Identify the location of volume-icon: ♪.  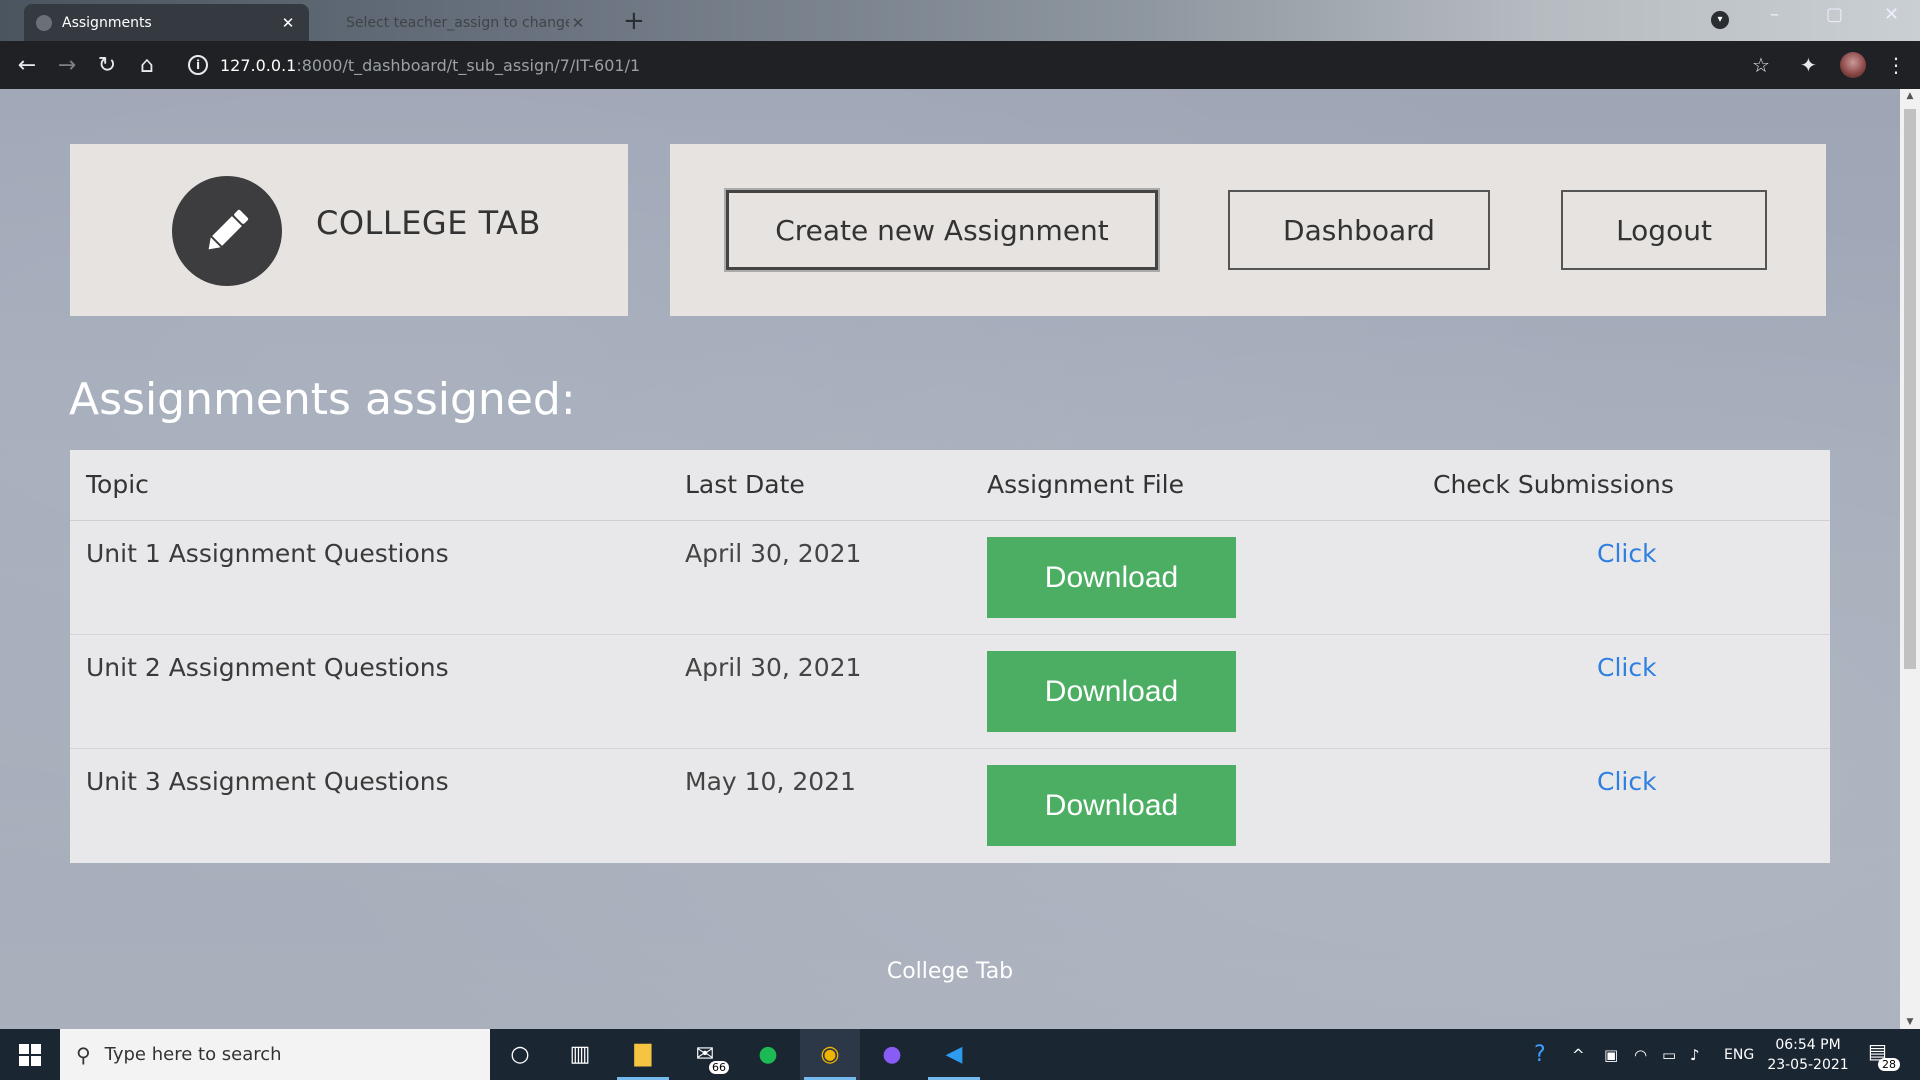
(1695, 1054).